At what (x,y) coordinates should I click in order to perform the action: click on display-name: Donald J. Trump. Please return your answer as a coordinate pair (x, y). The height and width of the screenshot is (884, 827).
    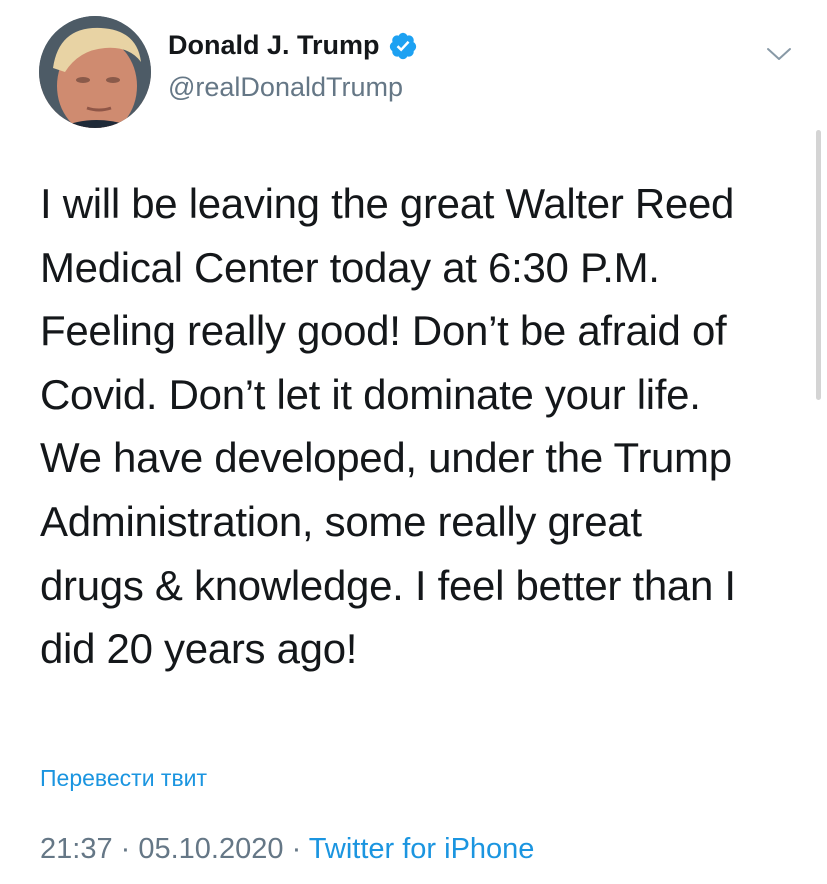
    Looking at the image, I should click on (293, 45).